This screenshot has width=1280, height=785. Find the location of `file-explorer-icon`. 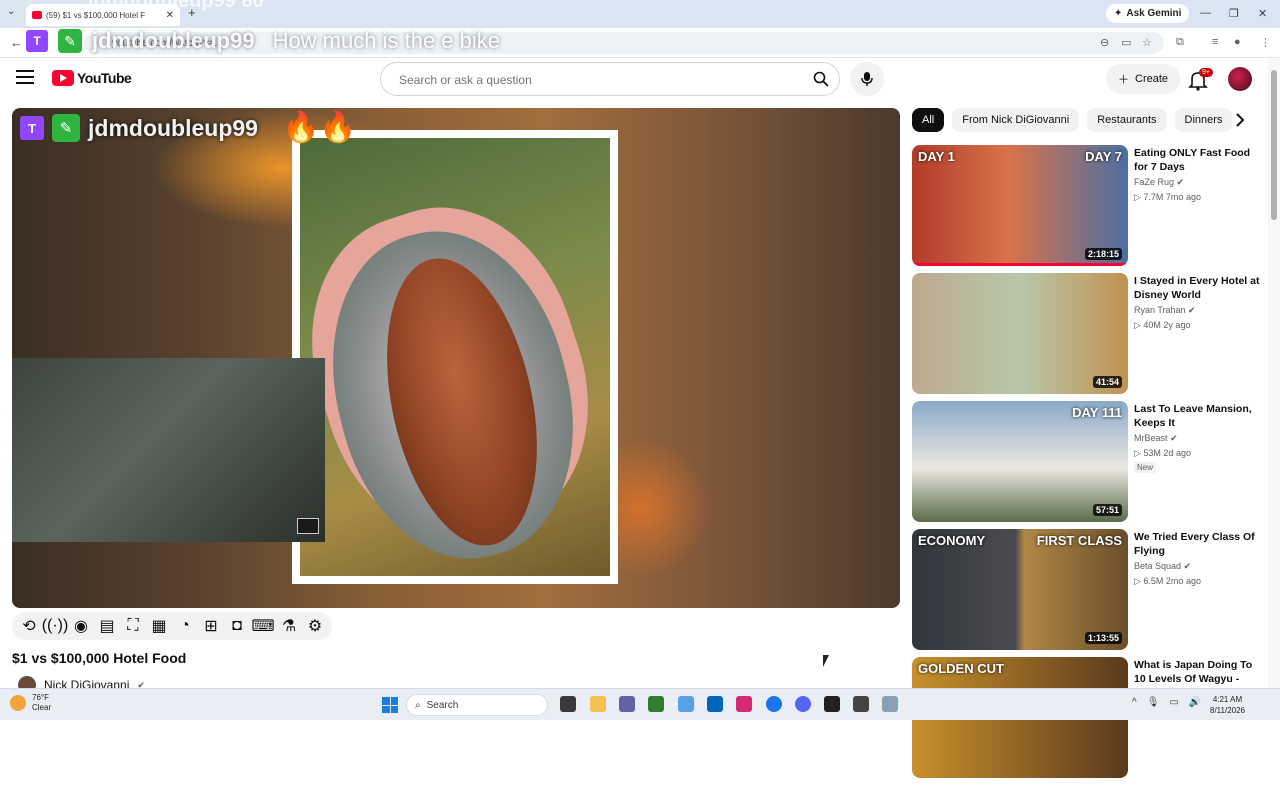

file-explorer-icon is located at coordinates (598, 704).